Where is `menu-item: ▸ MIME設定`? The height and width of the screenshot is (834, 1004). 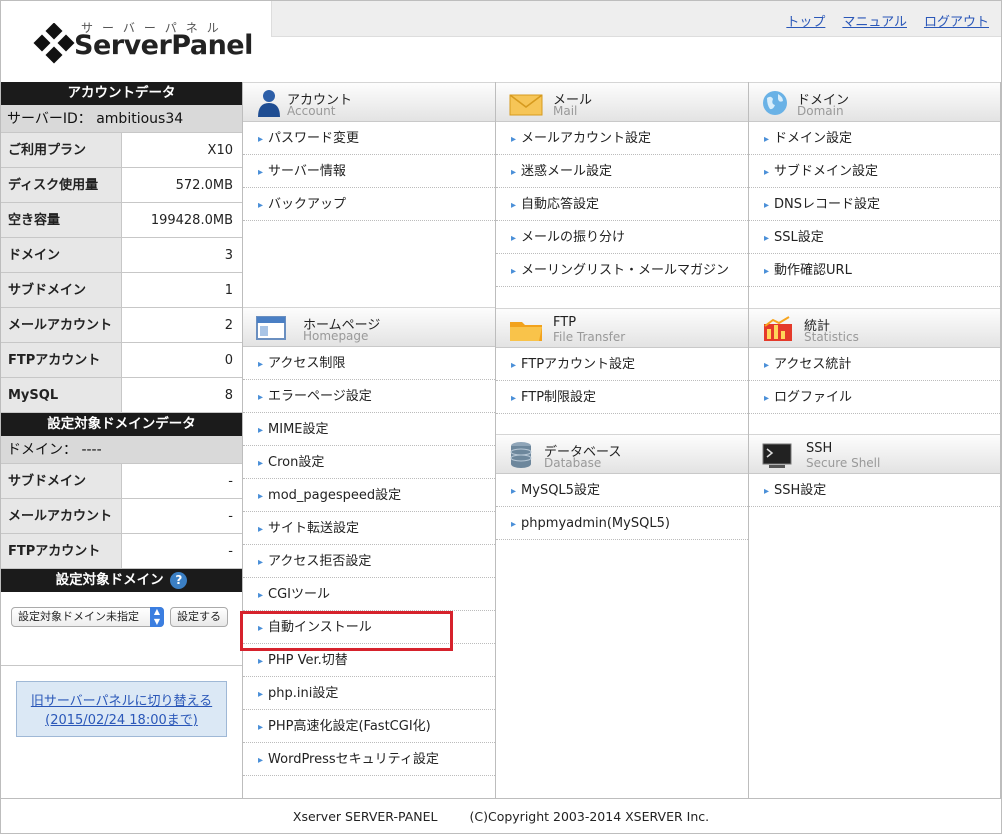
menu-item: ▸ MIME設定 is located at coordinates (369, 429).